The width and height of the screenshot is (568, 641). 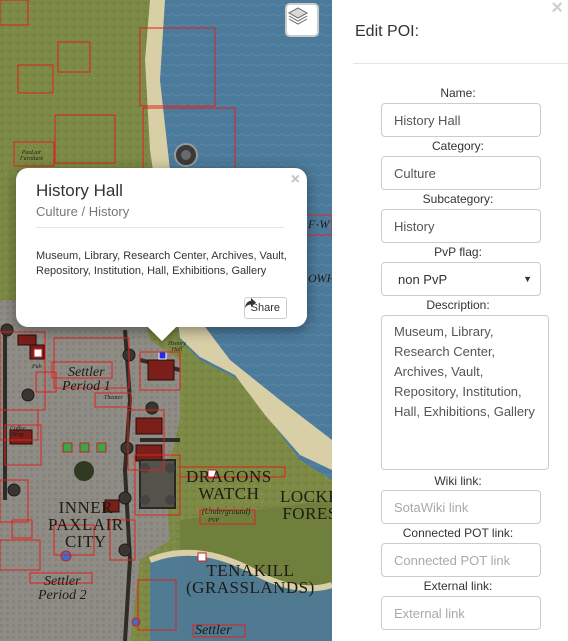 I want to click on map-label-pub: Pub, so click(x=37, y=367).